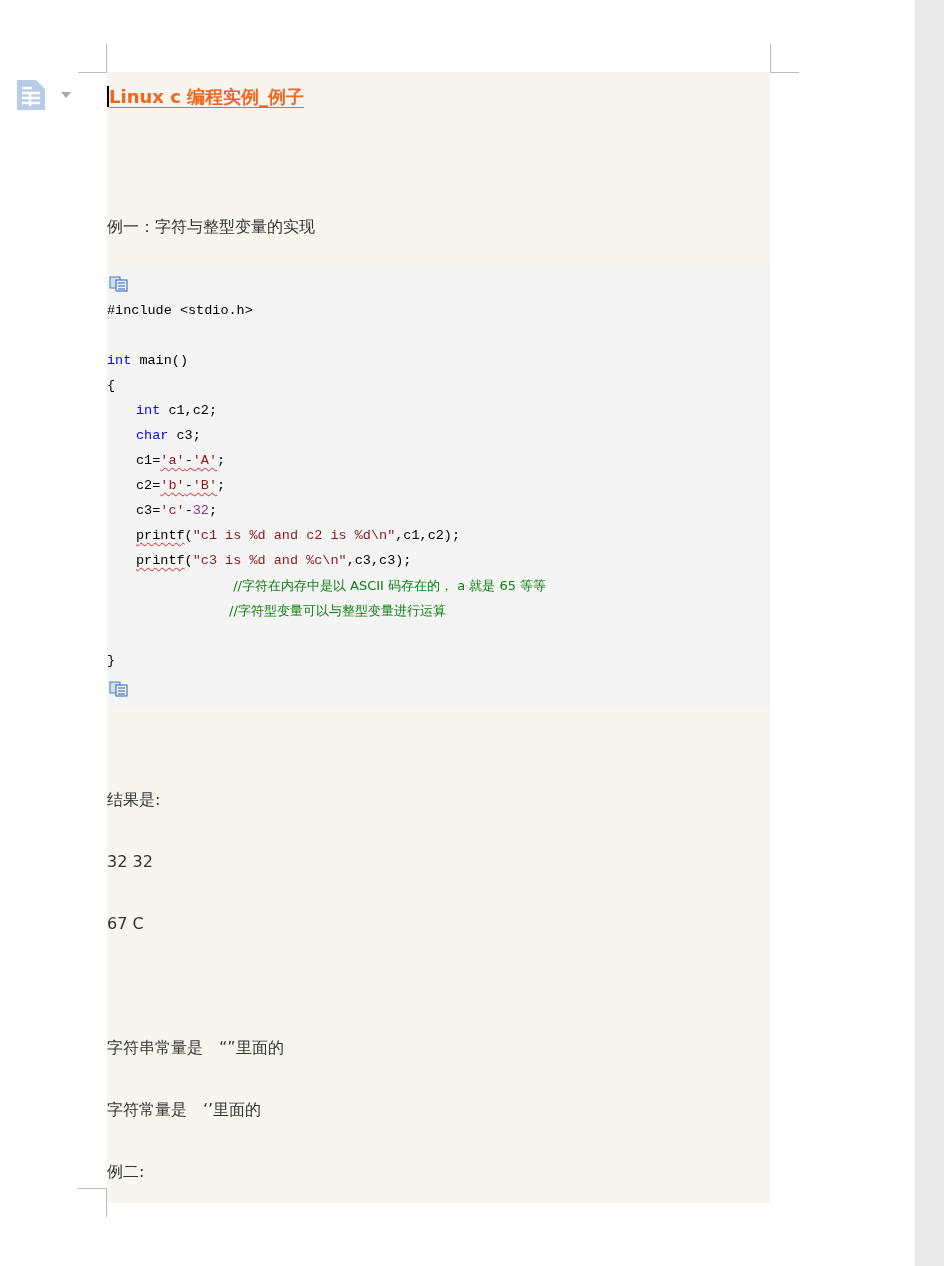 This screenshot has width=944, height=1266. Describe the element at coordinates (177, 410) in the screenshot. I see `code-line: int c1,c2;` at that location.